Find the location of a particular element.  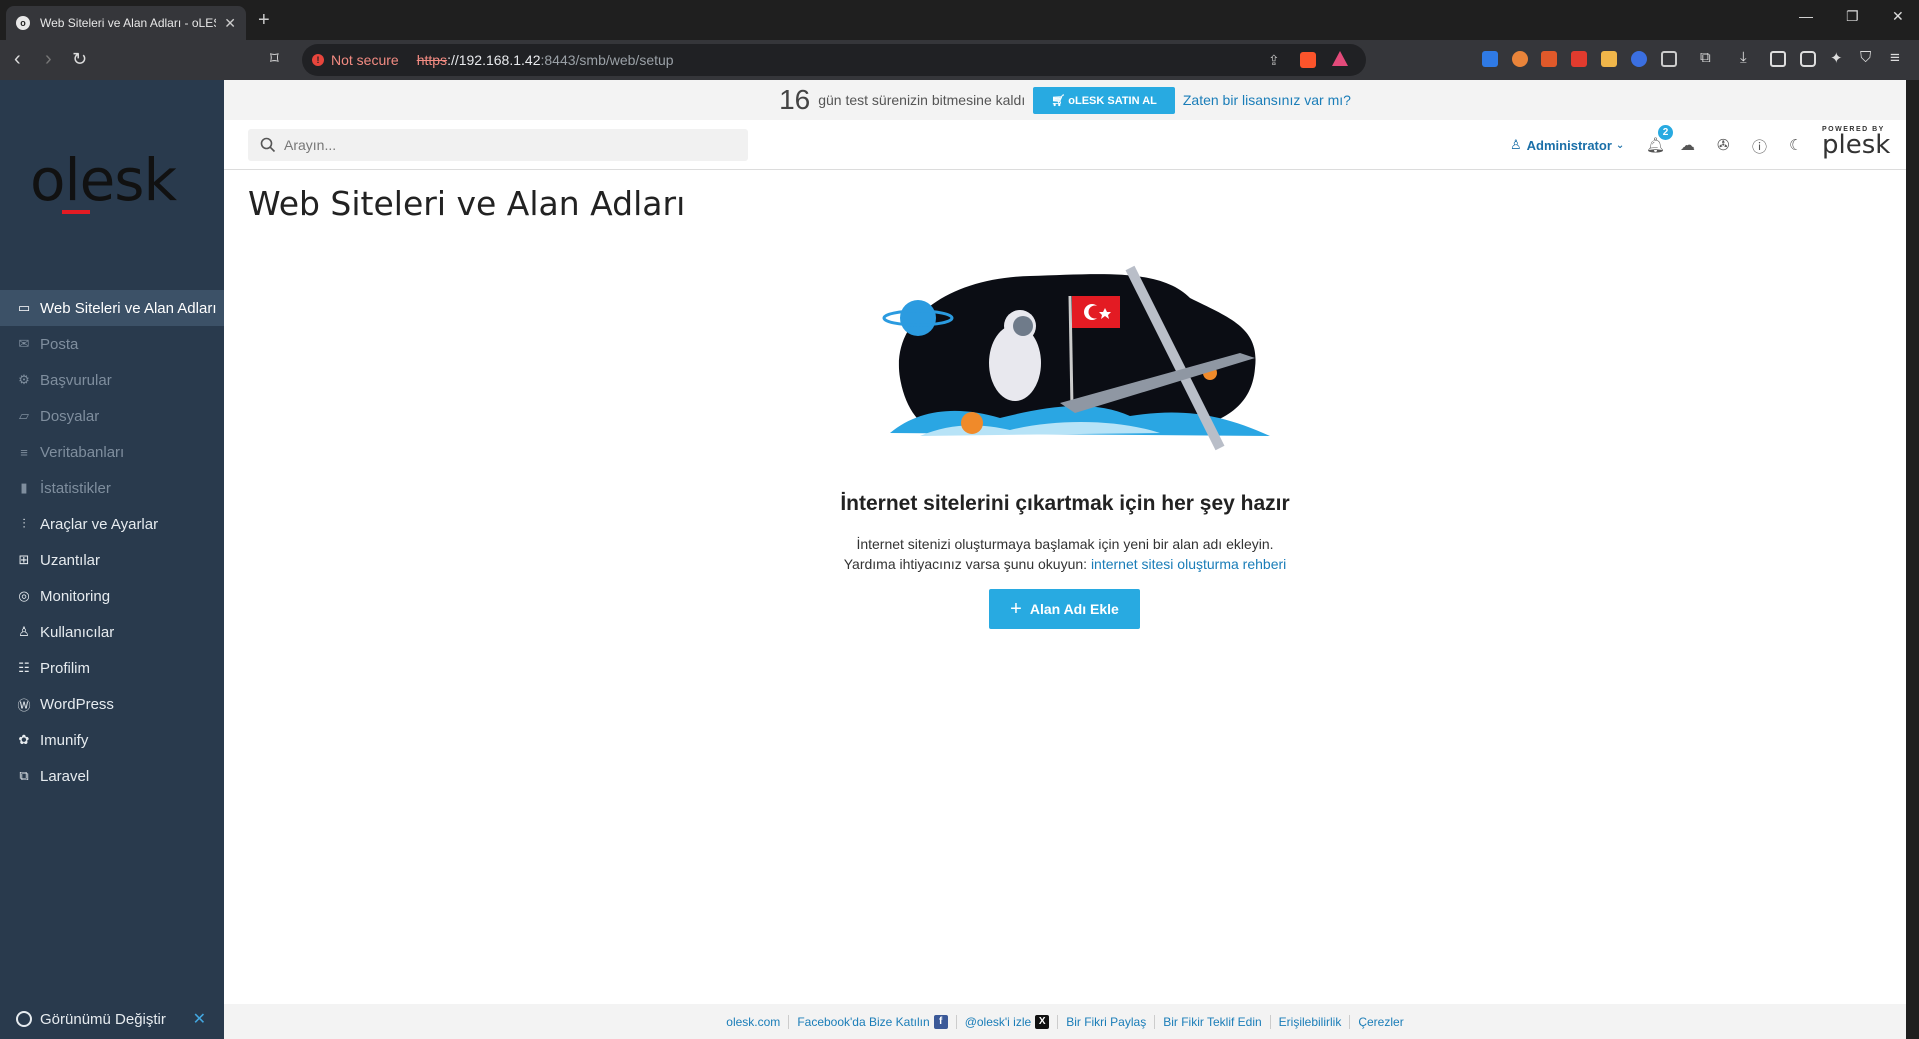

footer-link-accessibility: Erişilebilirlik is located at coordinates (1311, 1021).